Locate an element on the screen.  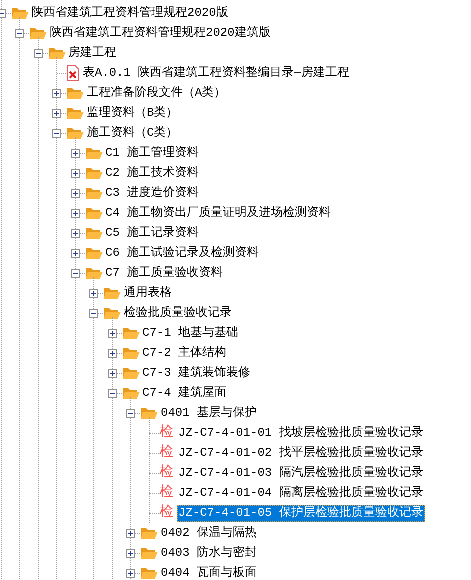
tree-item: JZ-C7-4-01-01 找坡层检验批质量验收记录 is located at coordinates (301, 433).